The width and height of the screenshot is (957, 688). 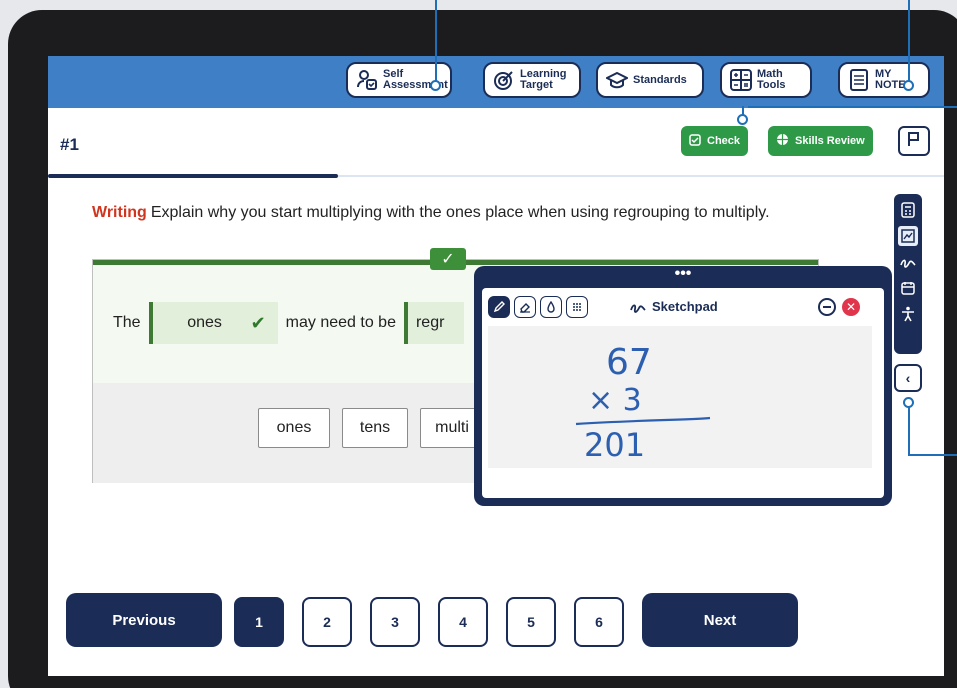 What do you see at coordinates (629, 362) in the screenshot?
I see `handwriting-line-1: 67` at bounding box center [629, 362].